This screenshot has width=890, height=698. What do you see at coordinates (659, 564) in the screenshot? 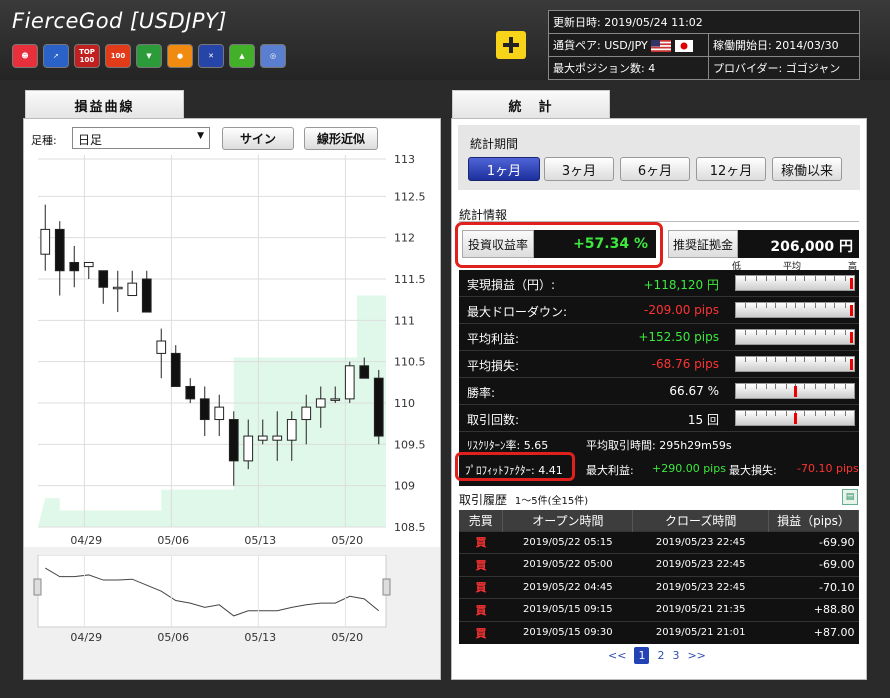
I see `table-row: 買 2019/05/22 05:00 2019/05/23 22:45 -69.00` at bounding box center [659, 564].